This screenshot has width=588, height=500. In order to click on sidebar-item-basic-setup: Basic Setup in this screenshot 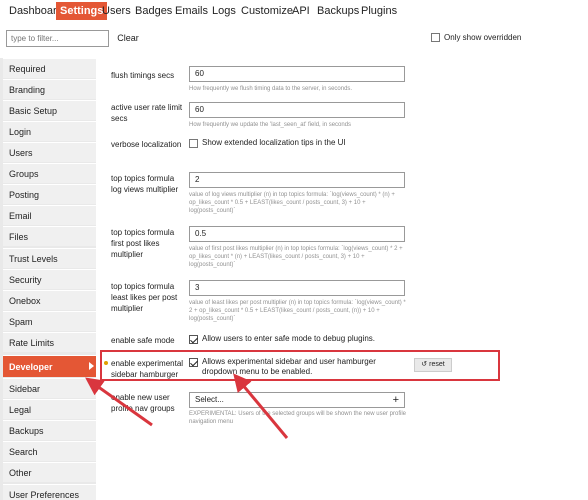, I will do `click(49, 110)`.